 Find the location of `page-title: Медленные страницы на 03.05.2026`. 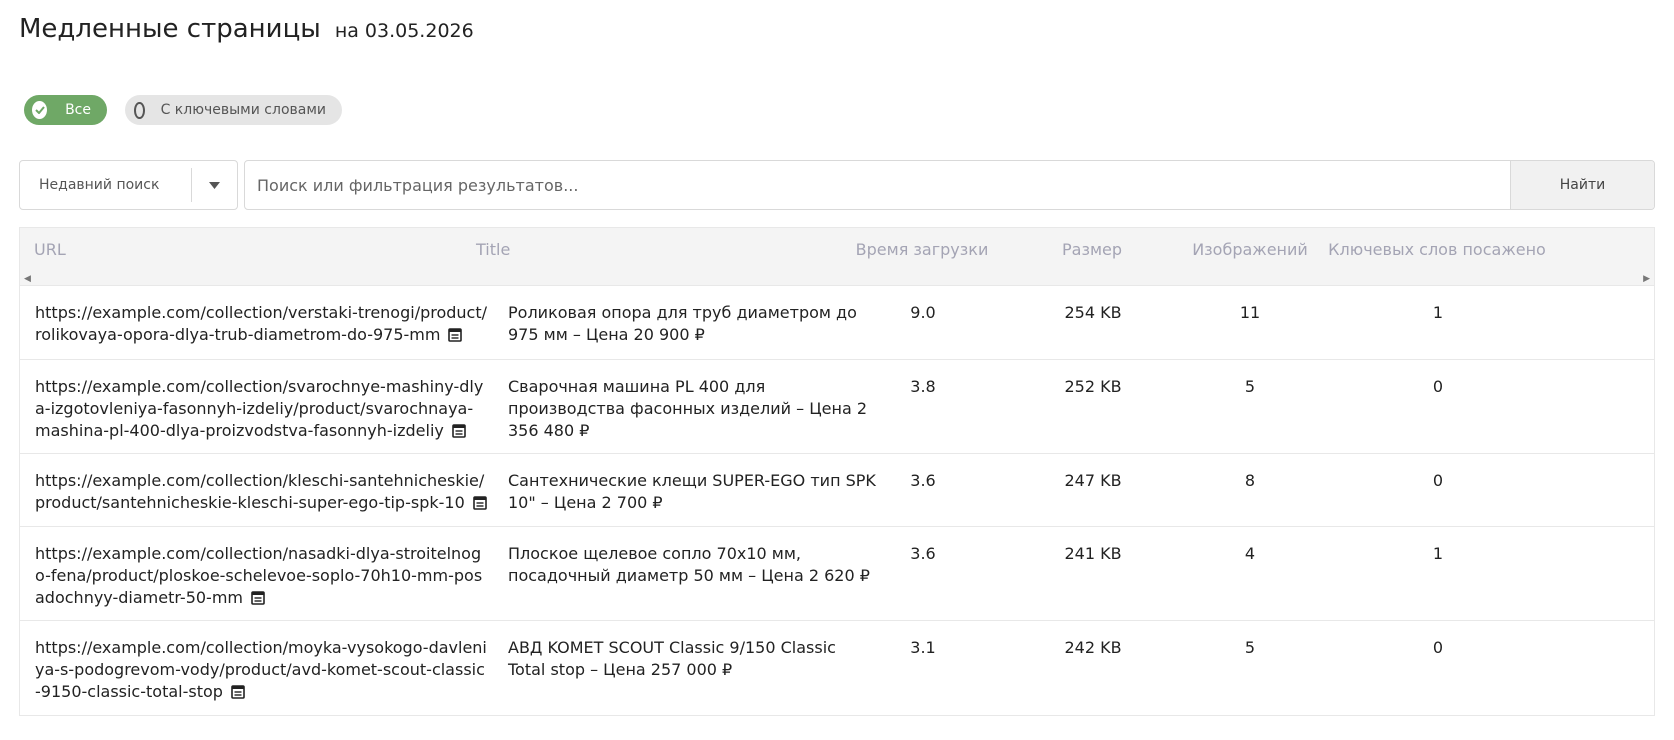

page-title: Медленные страницы на 03.05.2026 is located at coordinates (246, 29).